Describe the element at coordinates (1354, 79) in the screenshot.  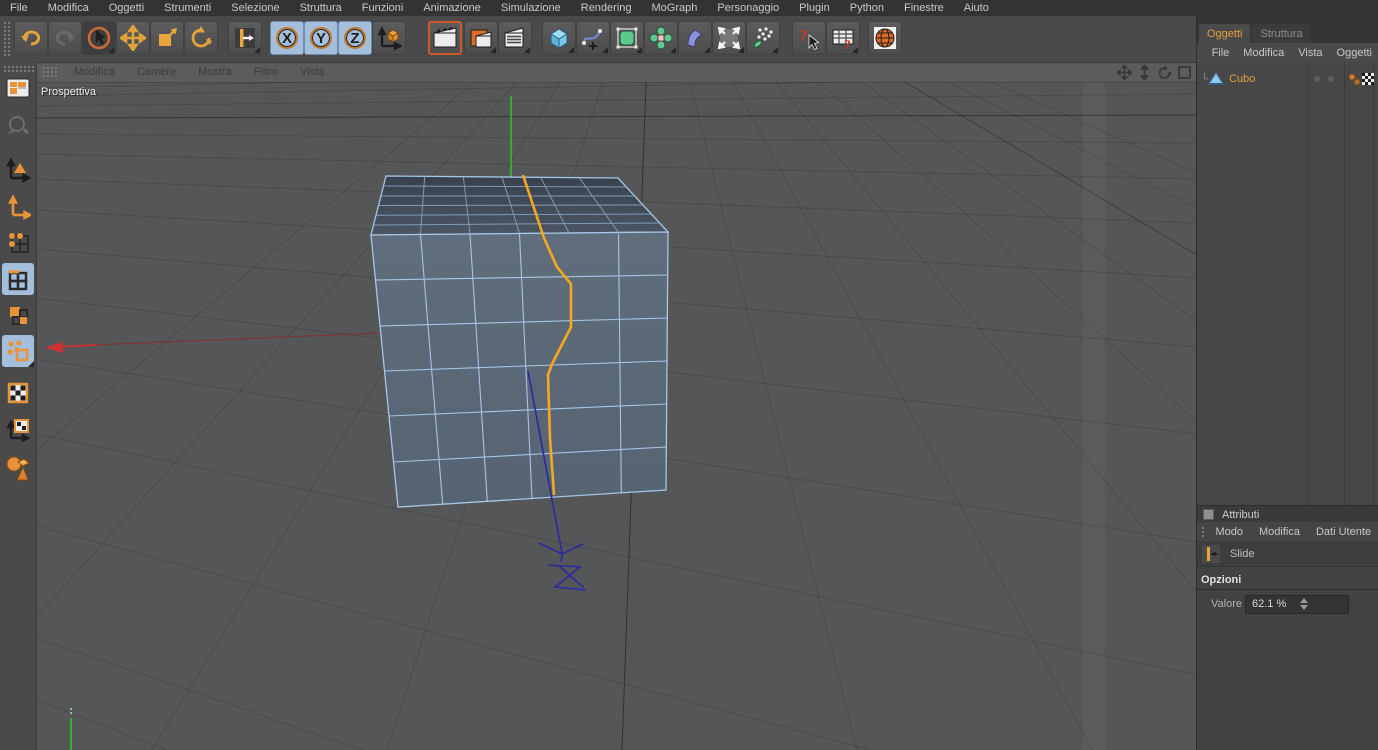
I see `point-selection-tag-icon` at that location.